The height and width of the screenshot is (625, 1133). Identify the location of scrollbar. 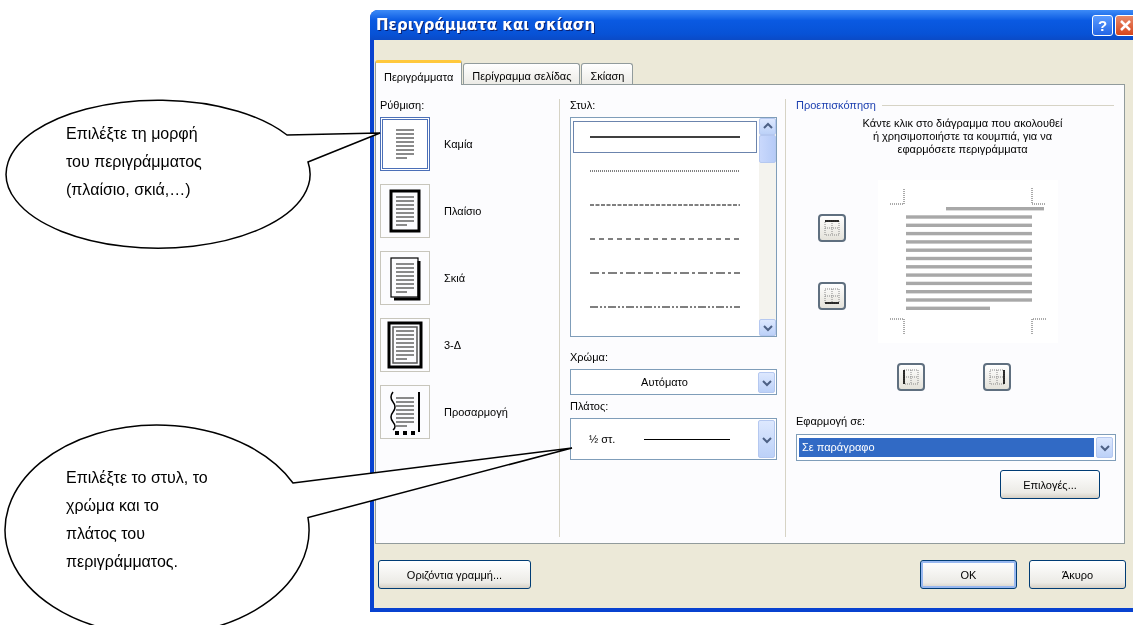
(767, 227).